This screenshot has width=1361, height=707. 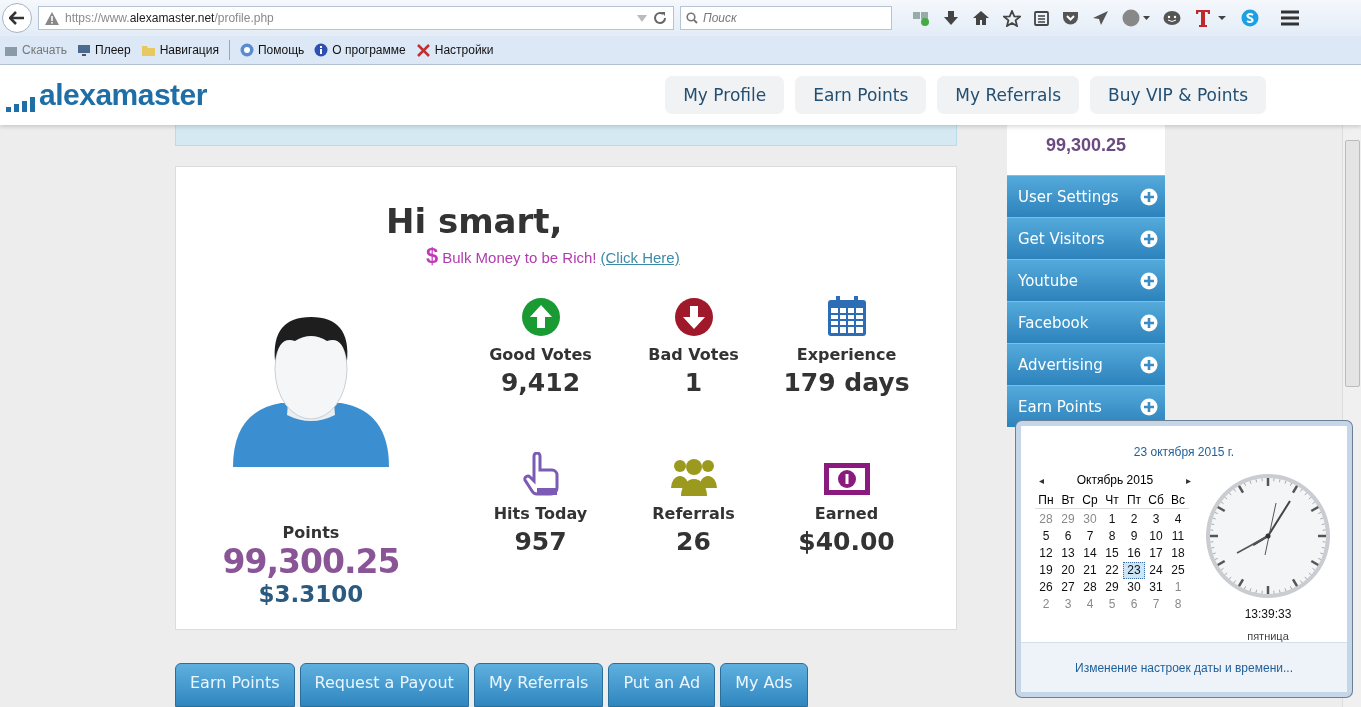 I want to click on points-value: 99,300.25, so click(x=311, y=561).